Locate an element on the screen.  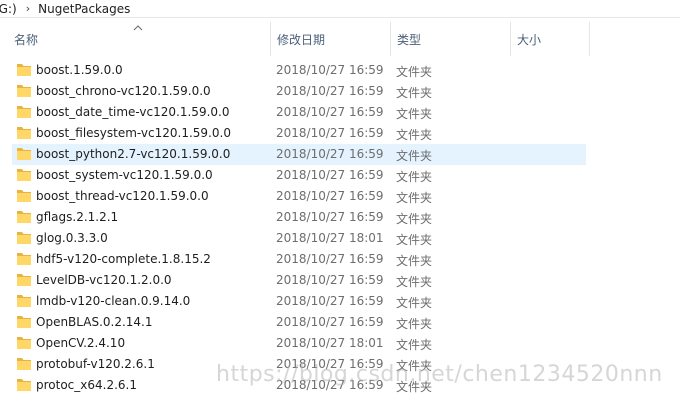
column-header-date-label: 修改日期 is located at coordinates (301, 39).